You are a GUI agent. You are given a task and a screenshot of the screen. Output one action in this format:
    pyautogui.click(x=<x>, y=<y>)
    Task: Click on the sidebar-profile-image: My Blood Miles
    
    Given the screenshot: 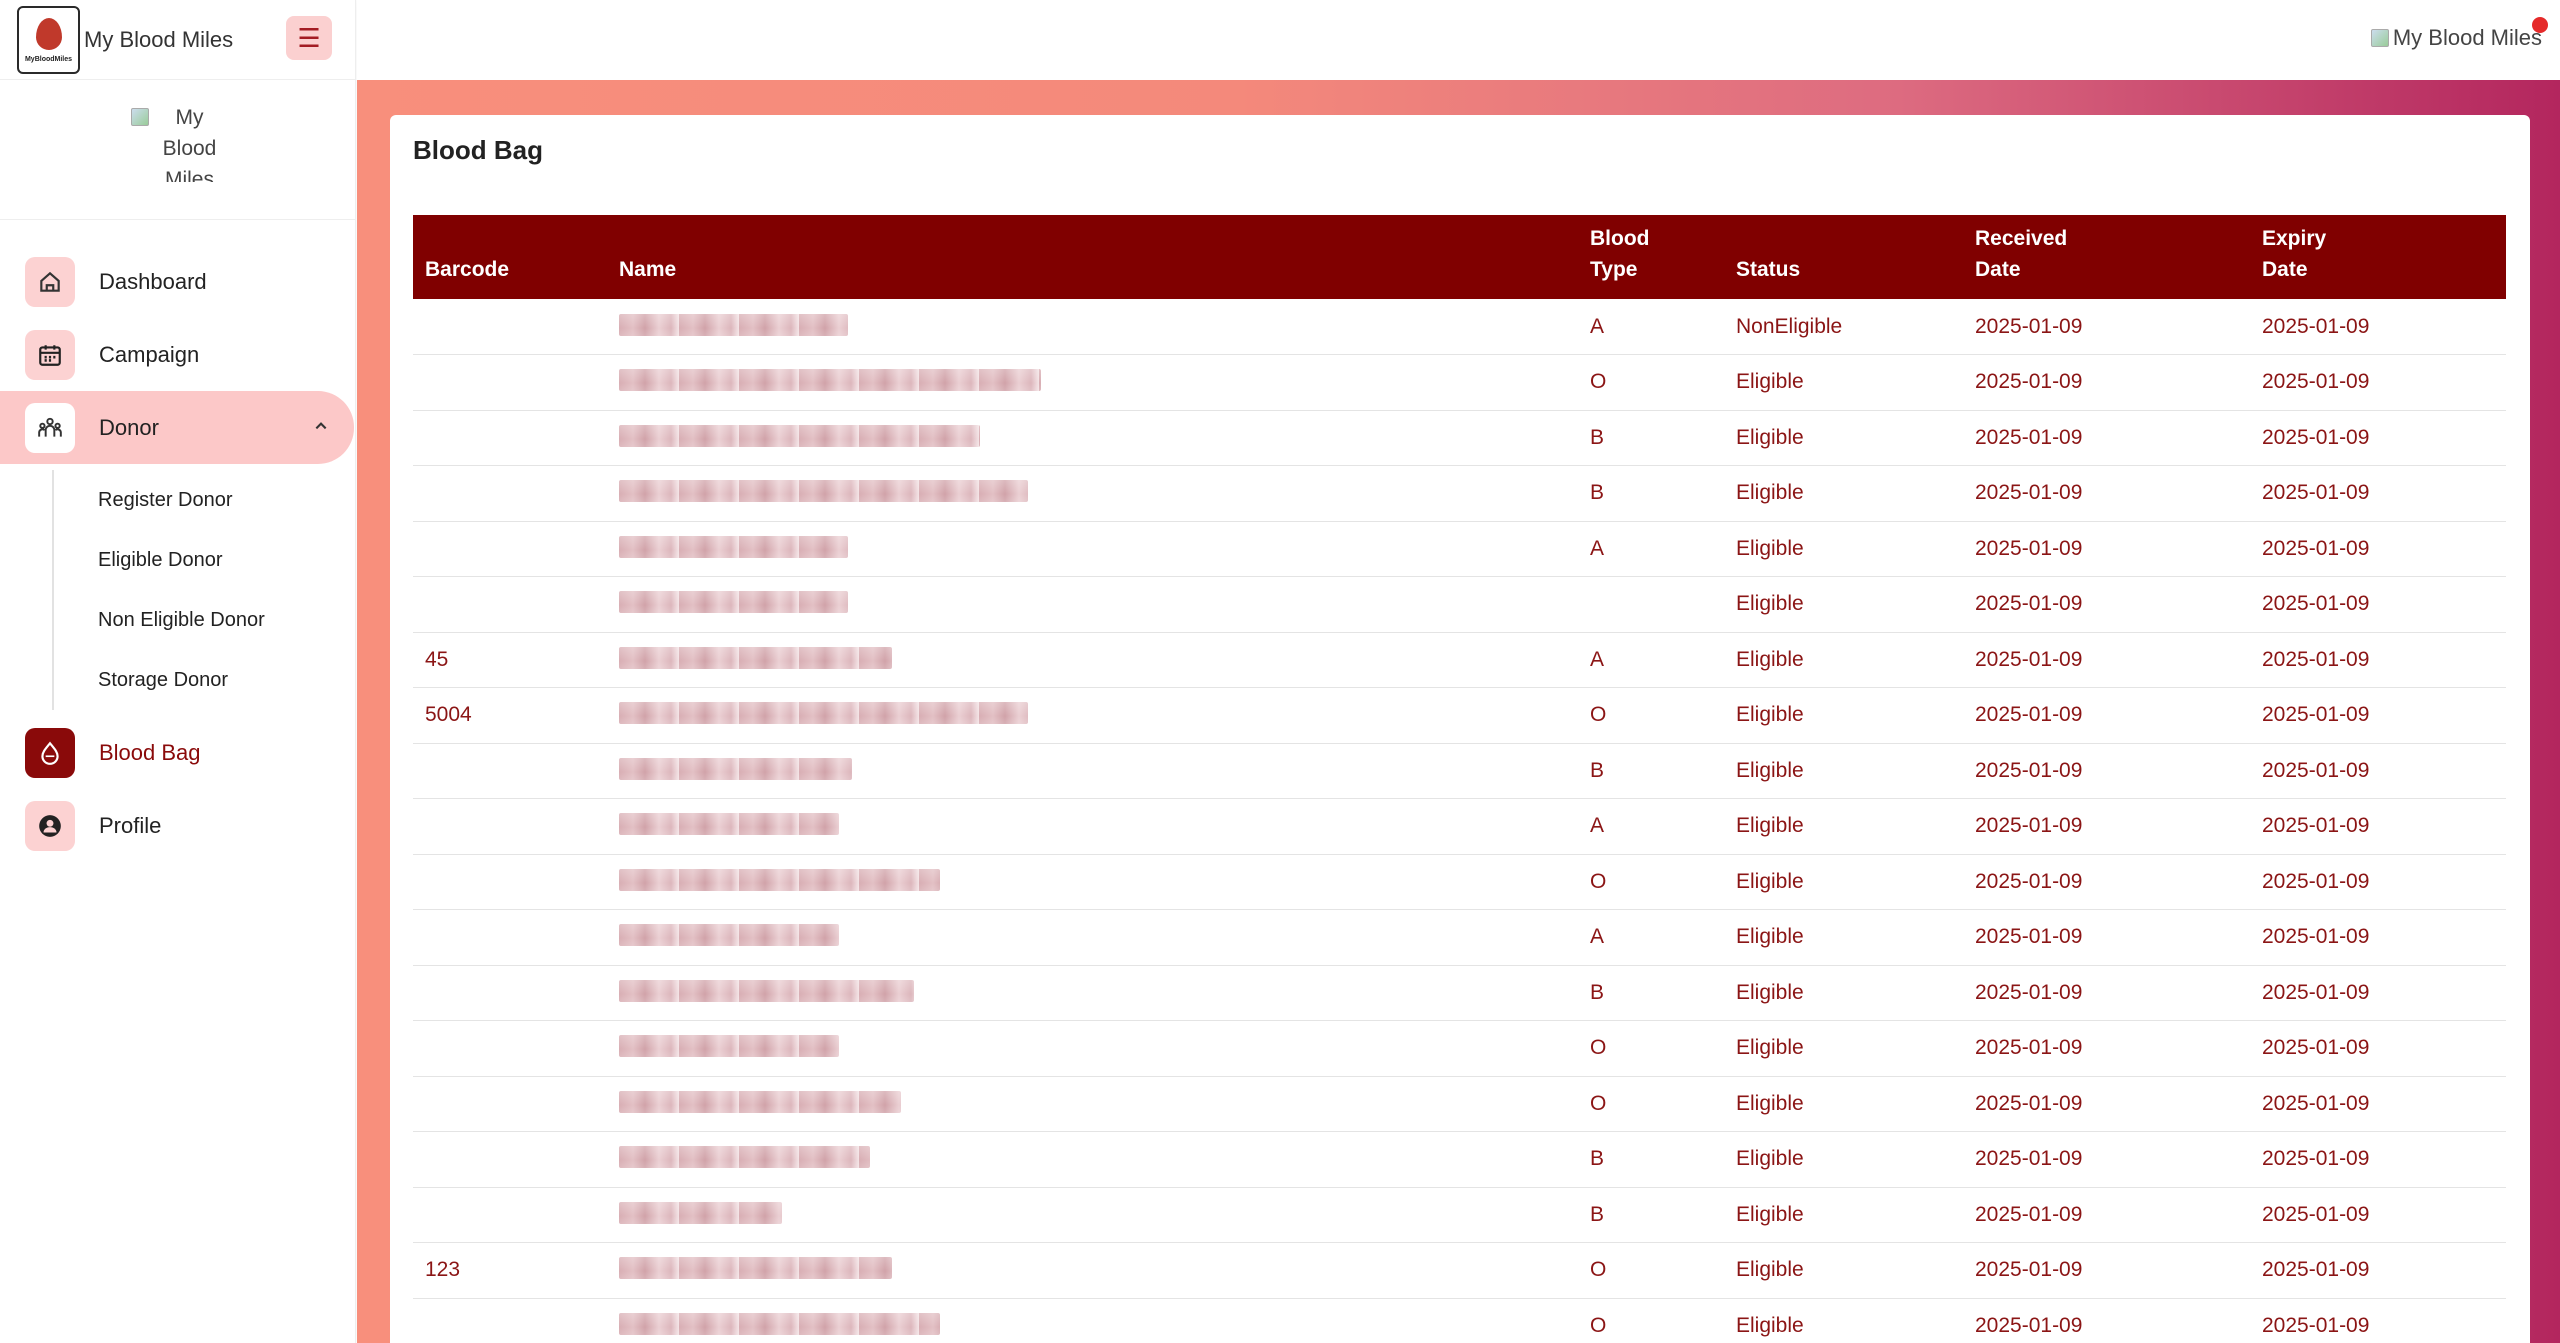 What is the action you would take?
    pyautogui.click(x=177, y=150)
    